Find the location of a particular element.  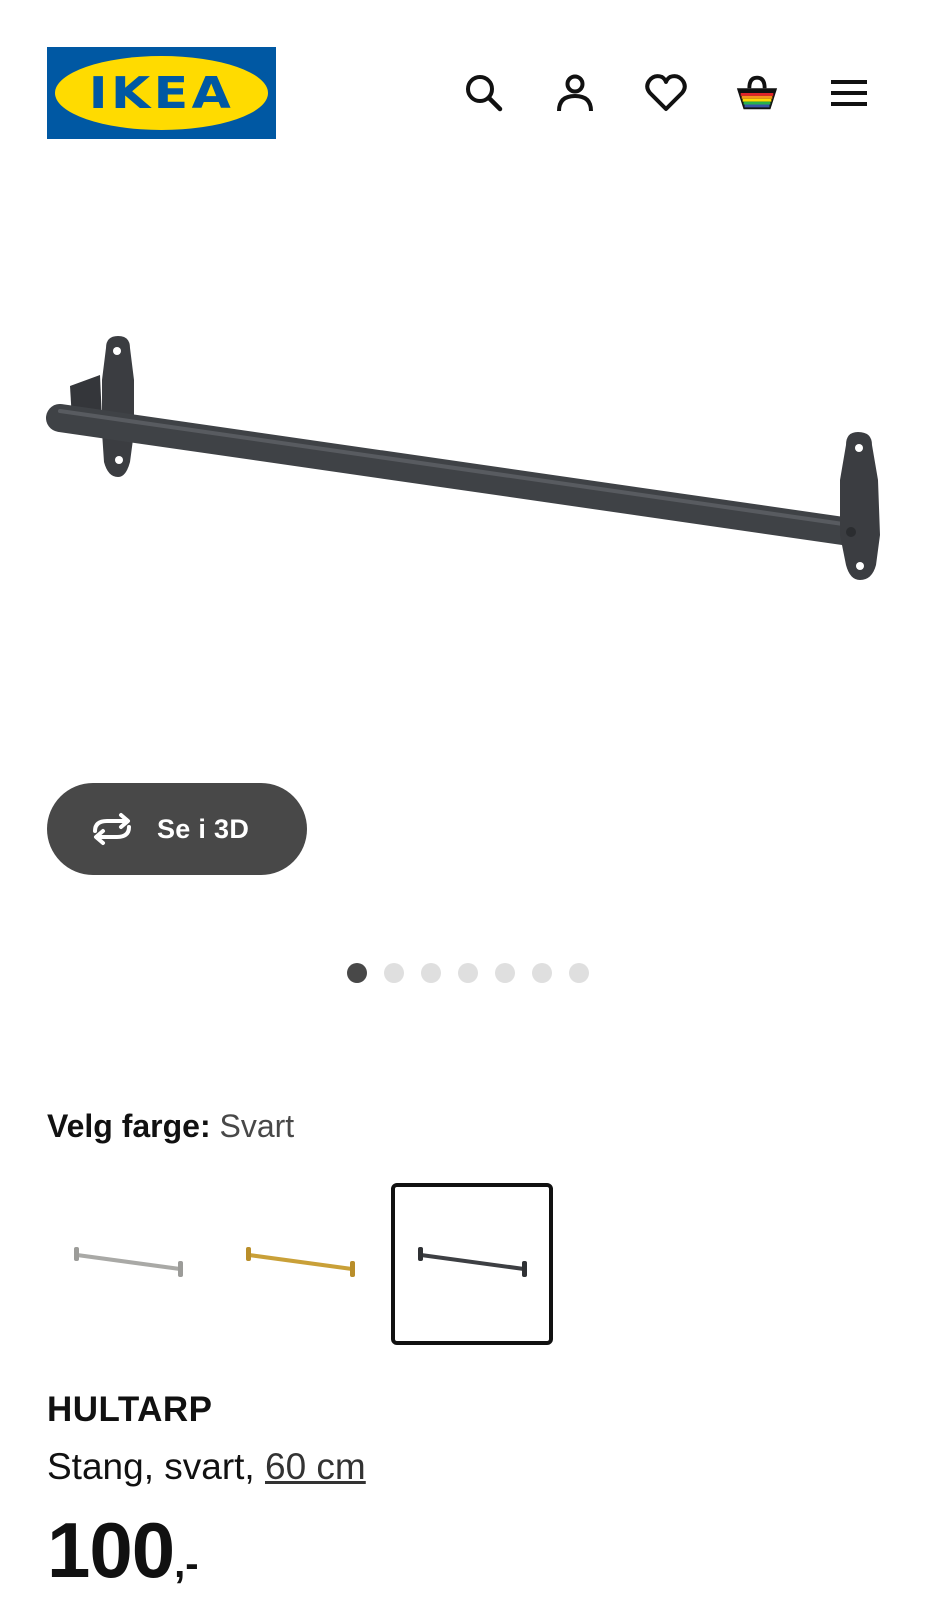

logo-registered-mark: ® is located at coordinates (265, 75).